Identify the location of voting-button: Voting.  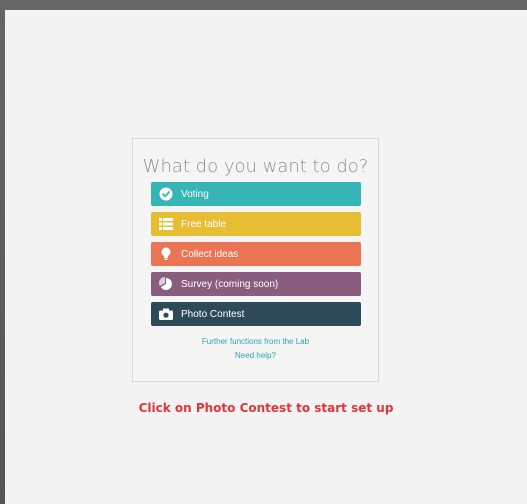
(256, 194).